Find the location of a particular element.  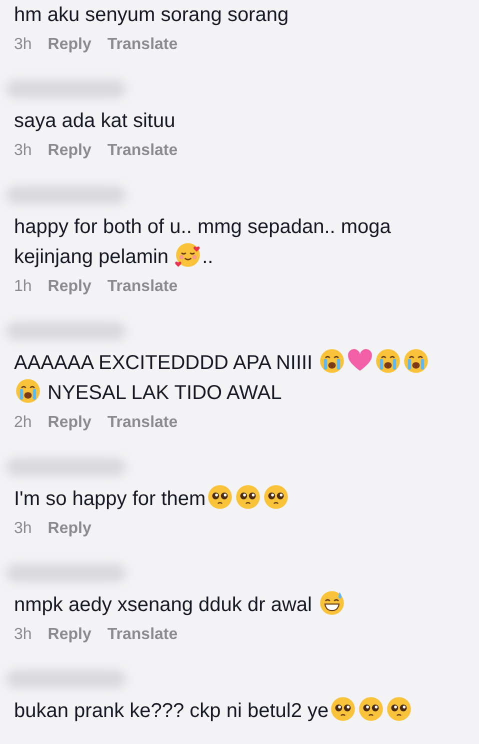

comment-text: saya ada kat situu is located at coordinates (95, 121).